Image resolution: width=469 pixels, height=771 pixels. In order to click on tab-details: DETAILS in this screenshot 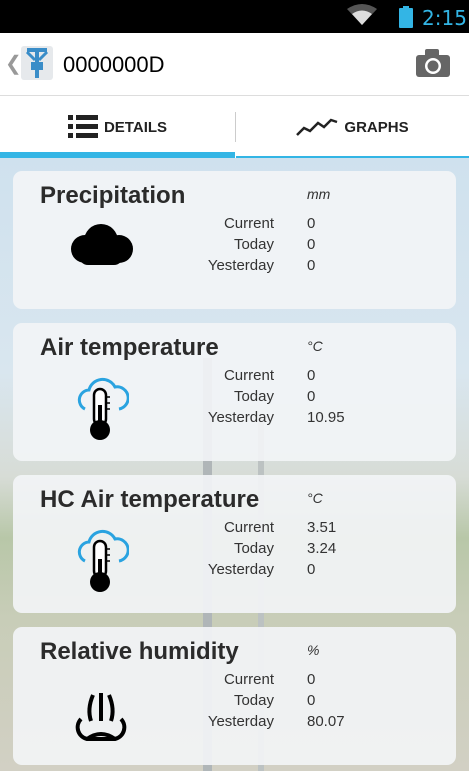, I will do `click(117, 127)`.